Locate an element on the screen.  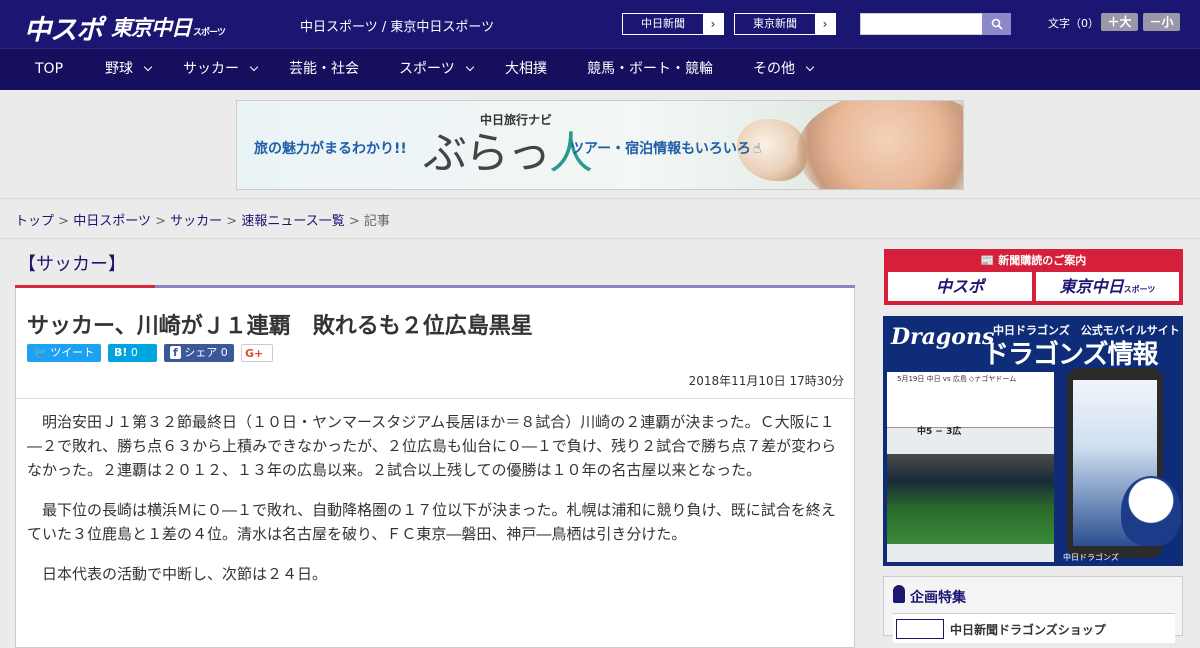
article-paragraph: 日本代表の活動で中断し、次節は２４日。 is located at coordinates (185, 574).